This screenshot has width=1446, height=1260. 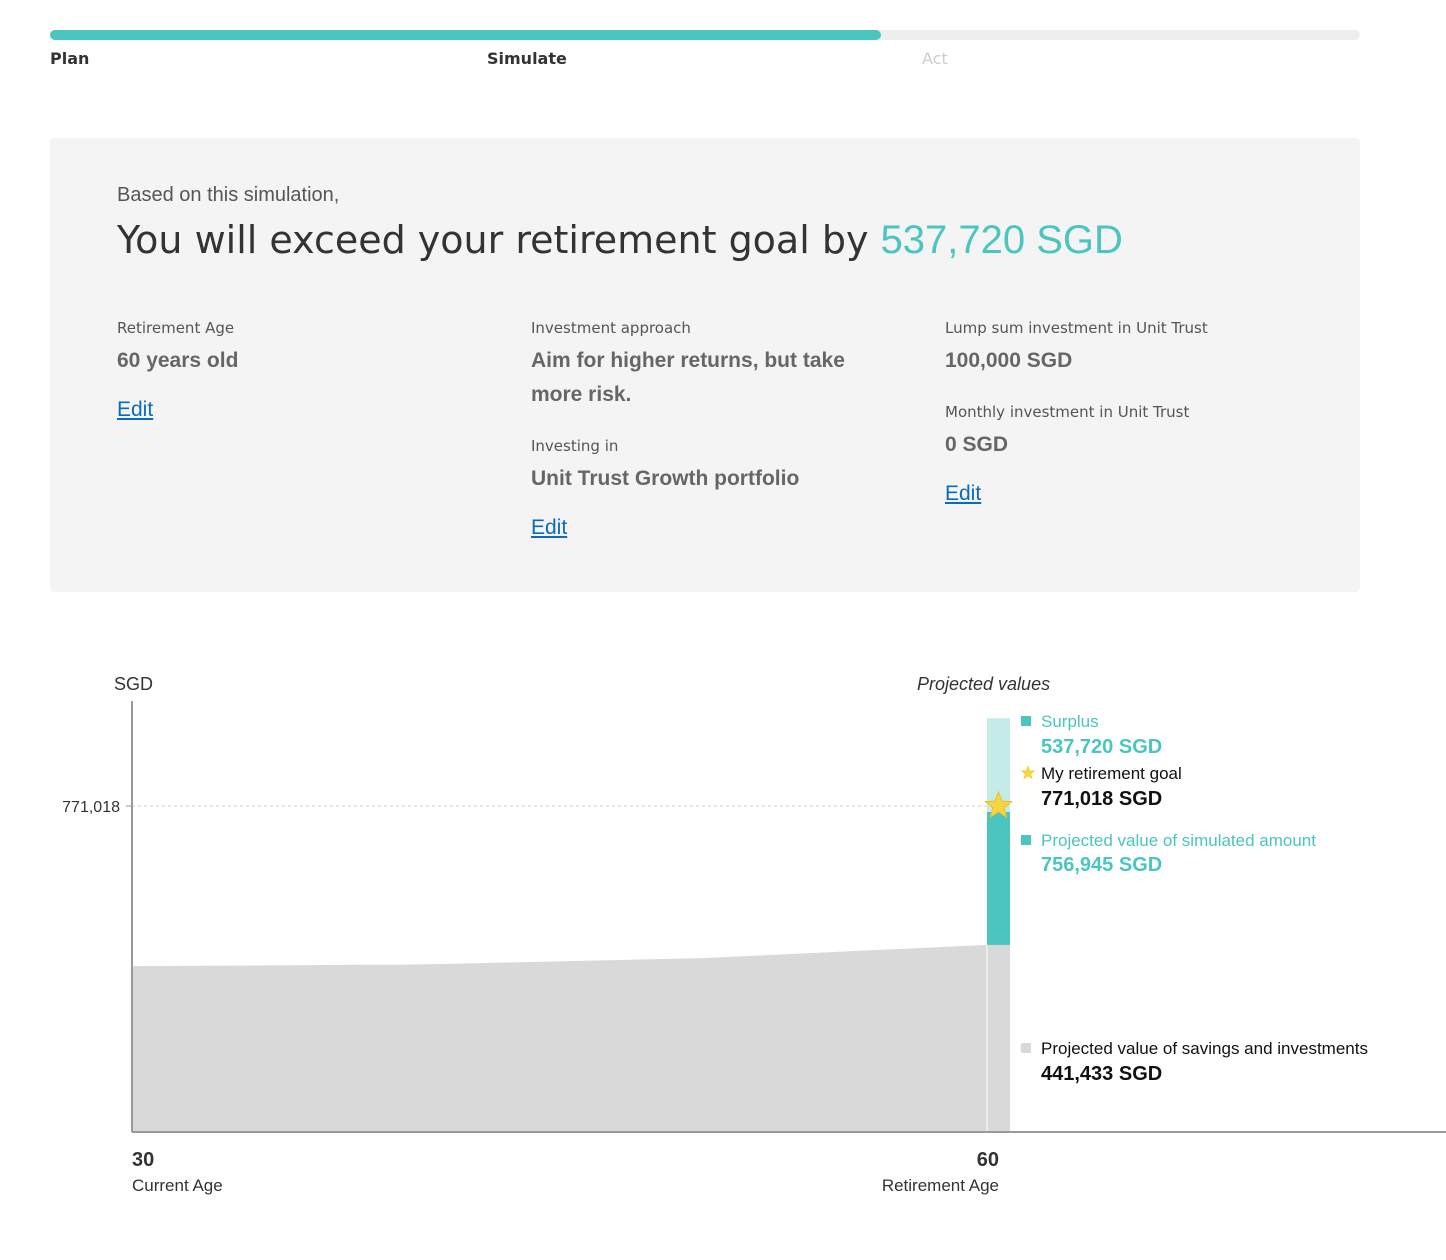 What do you see at coordinates (983, 684) in the screenshot?
I see `projected-values-title: Projected values` at bounding box center [983, 684].